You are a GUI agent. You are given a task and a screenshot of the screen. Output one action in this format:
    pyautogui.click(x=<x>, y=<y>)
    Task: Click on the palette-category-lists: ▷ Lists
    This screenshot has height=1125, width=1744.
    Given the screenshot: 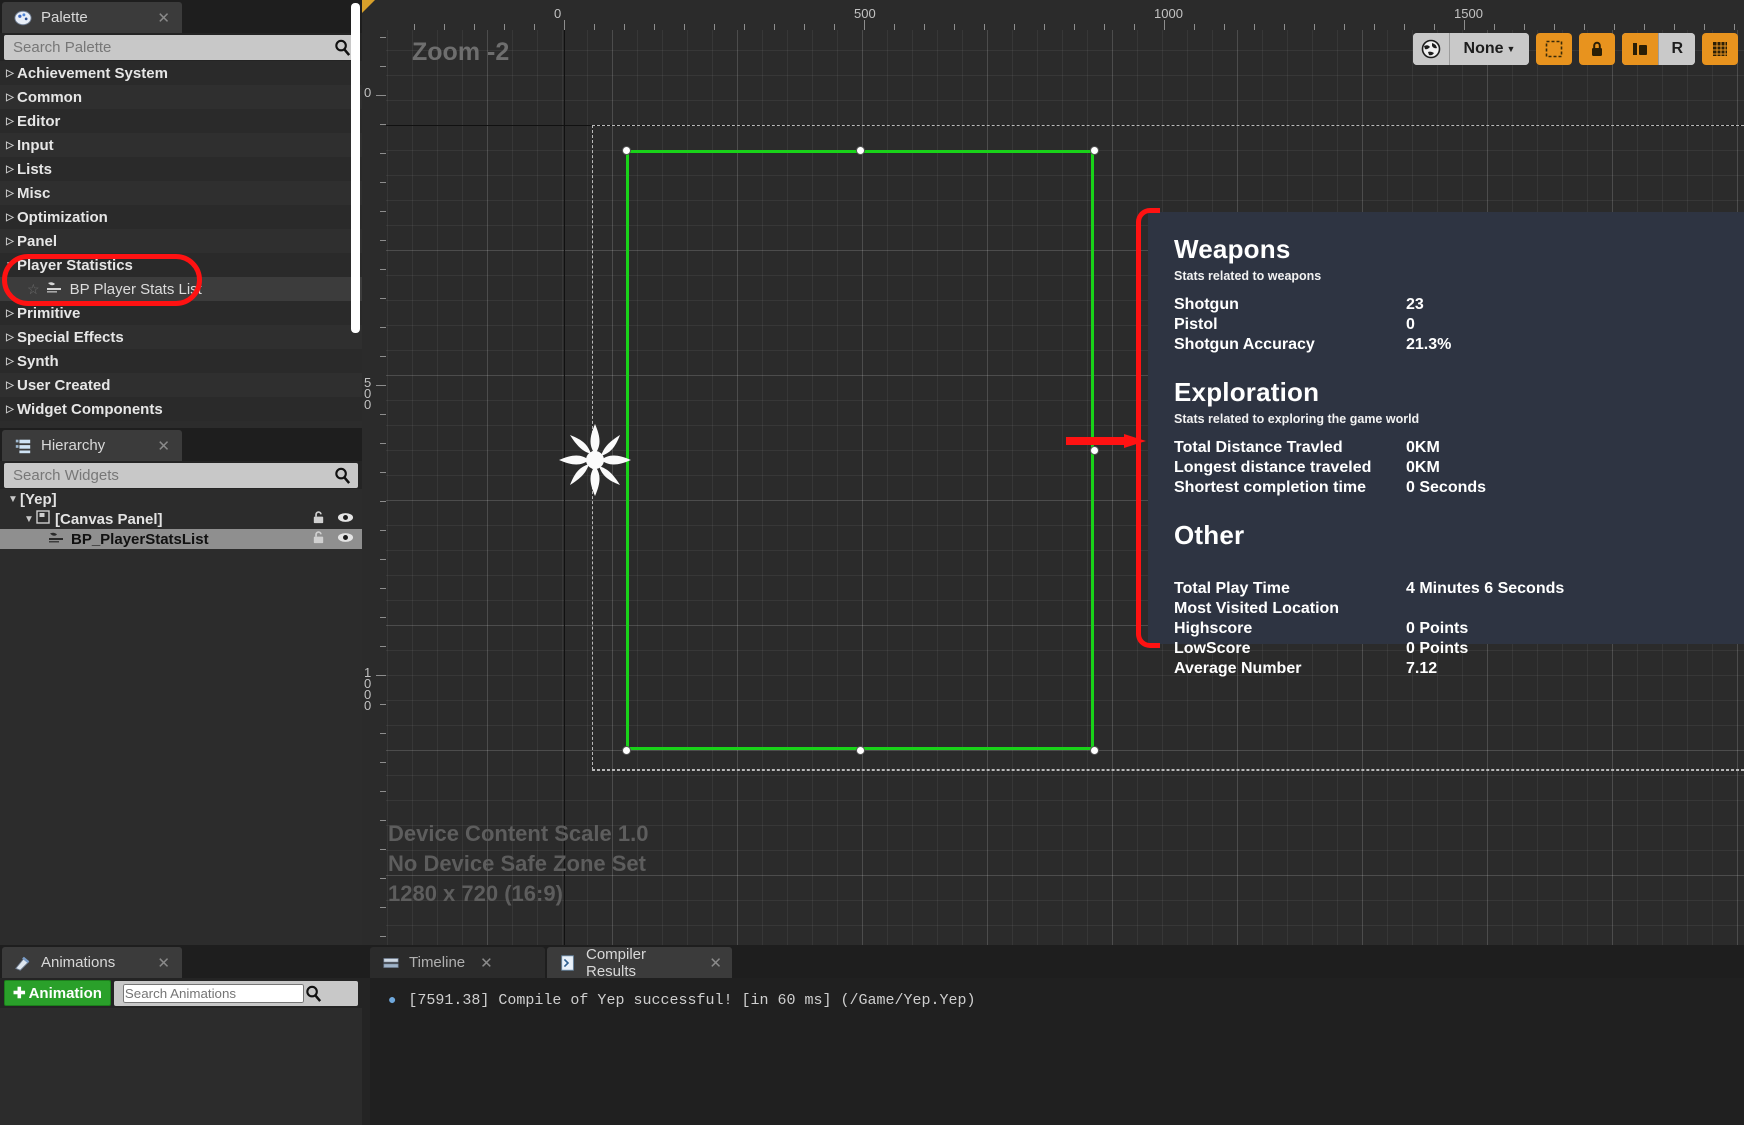 What is the action you would take?
    pyautogui.click(x=181, y=169)
    